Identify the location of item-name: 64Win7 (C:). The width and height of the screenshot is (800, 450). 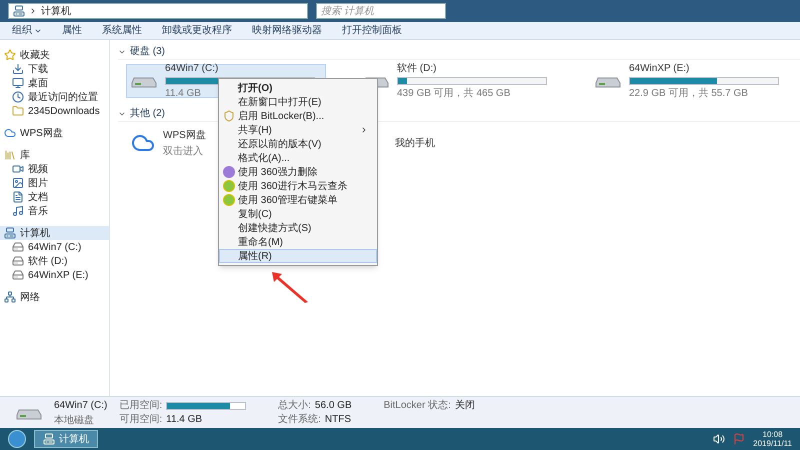
(191, 69).